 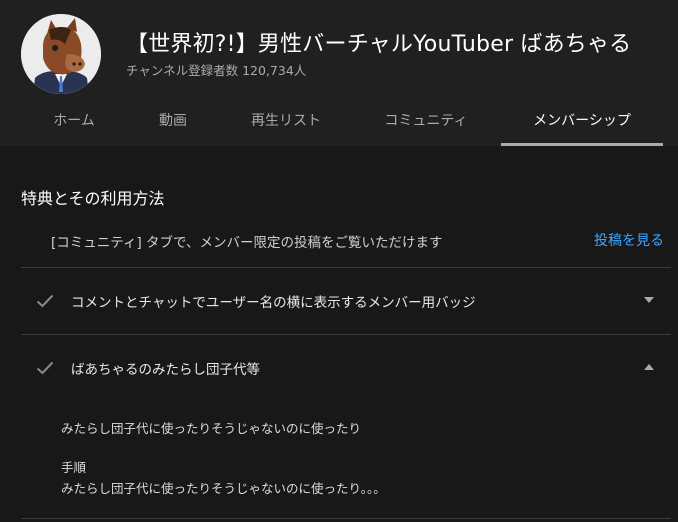 I want to click on community-perk-text: [コミュニティ] タブで、メンバー限定の投稿をご覧いただけます, so click(x=247, y=243).